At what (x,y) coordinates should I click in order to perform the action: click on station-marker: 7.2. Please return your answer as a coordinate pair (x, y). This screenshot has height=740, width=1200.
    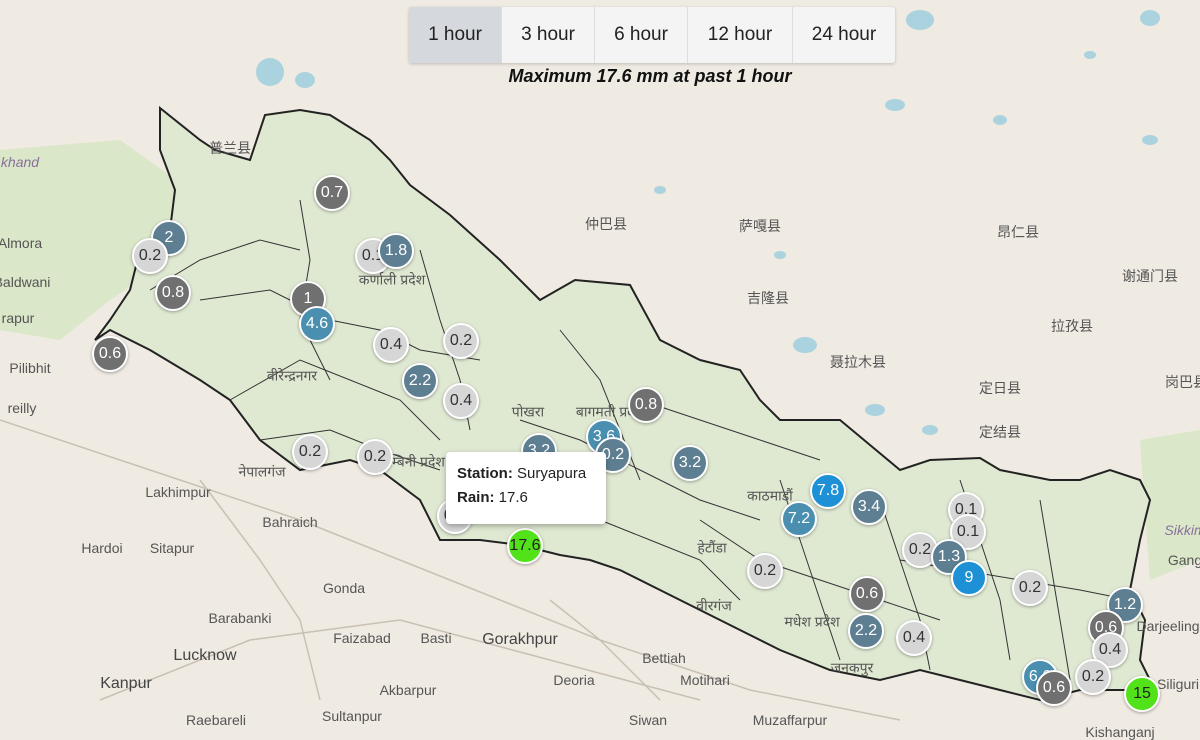
    Looking at the image, I should click on (799, 519).